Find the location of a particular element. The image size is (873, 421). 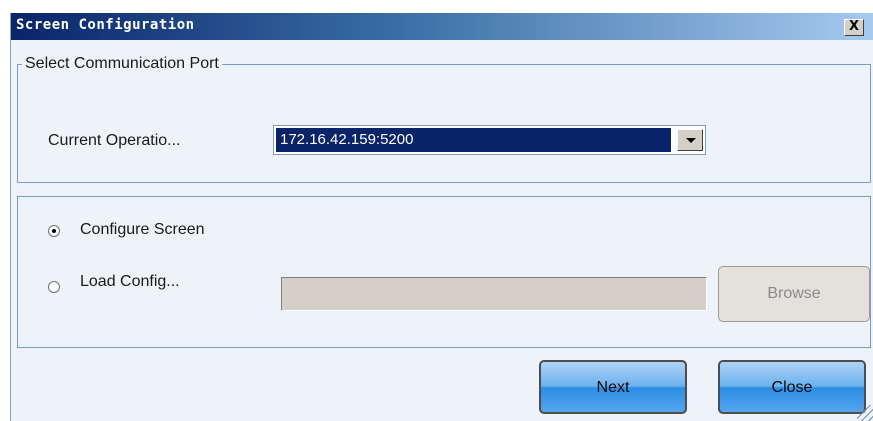

close-icon: X is located at coordinates (854, 27).